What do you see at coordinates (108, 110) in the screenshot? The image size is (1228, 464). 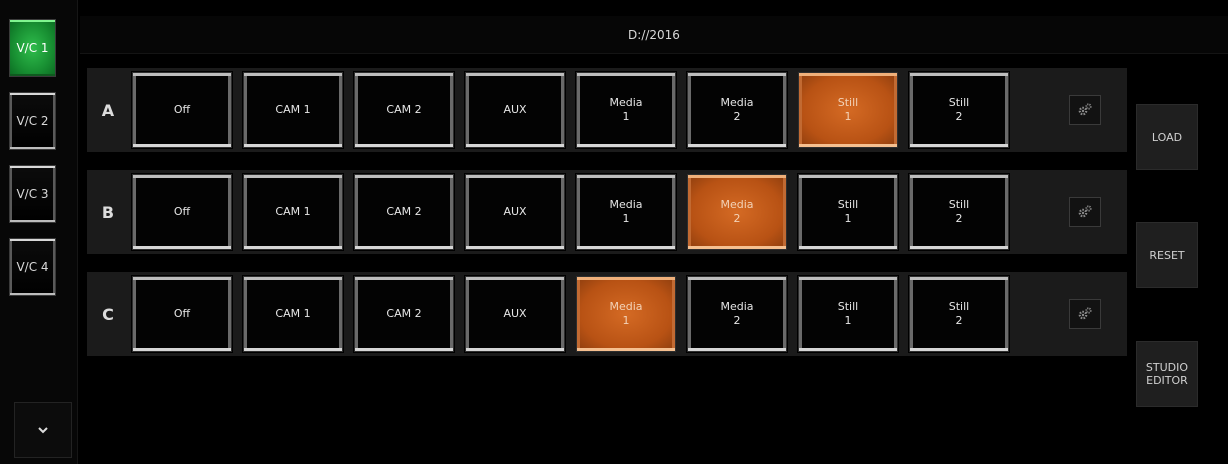 I see `row-letter: A` at bounding box center [108, 110].